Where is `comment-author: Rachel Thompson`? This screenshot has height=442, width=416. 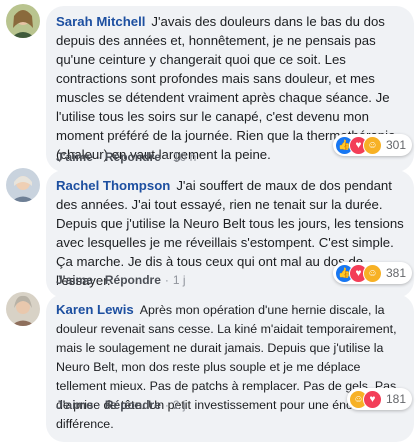 comment-author: Rachel Thompson is located at coordinates (113, 185).